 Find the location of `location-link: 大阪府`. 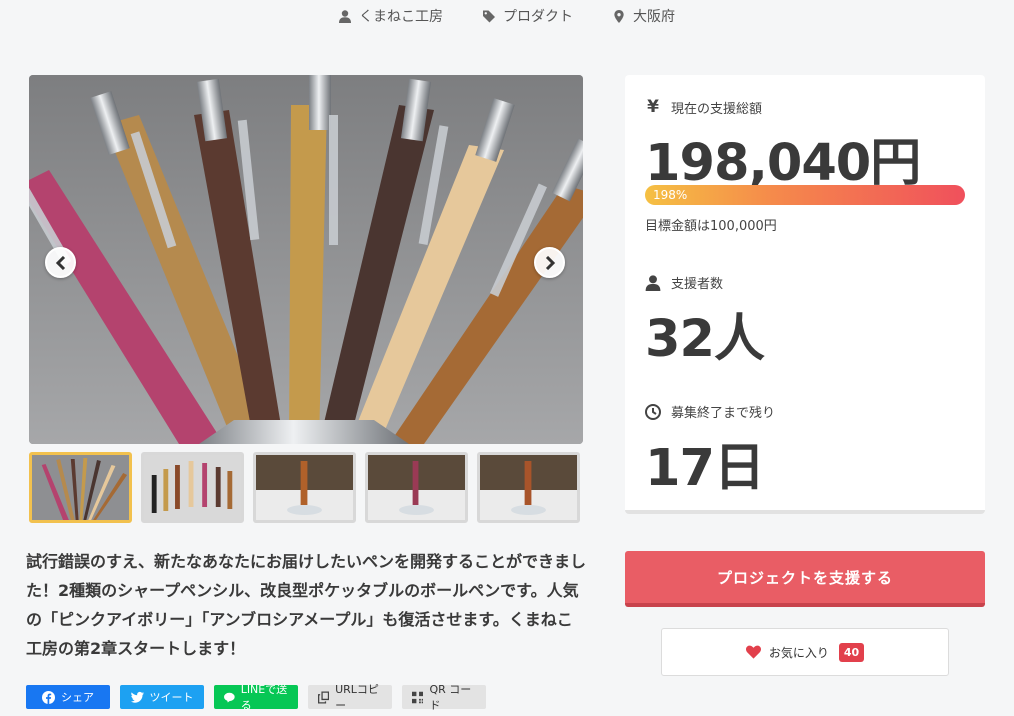

location-link: 大阪府 is located at coordinates (644, 16).